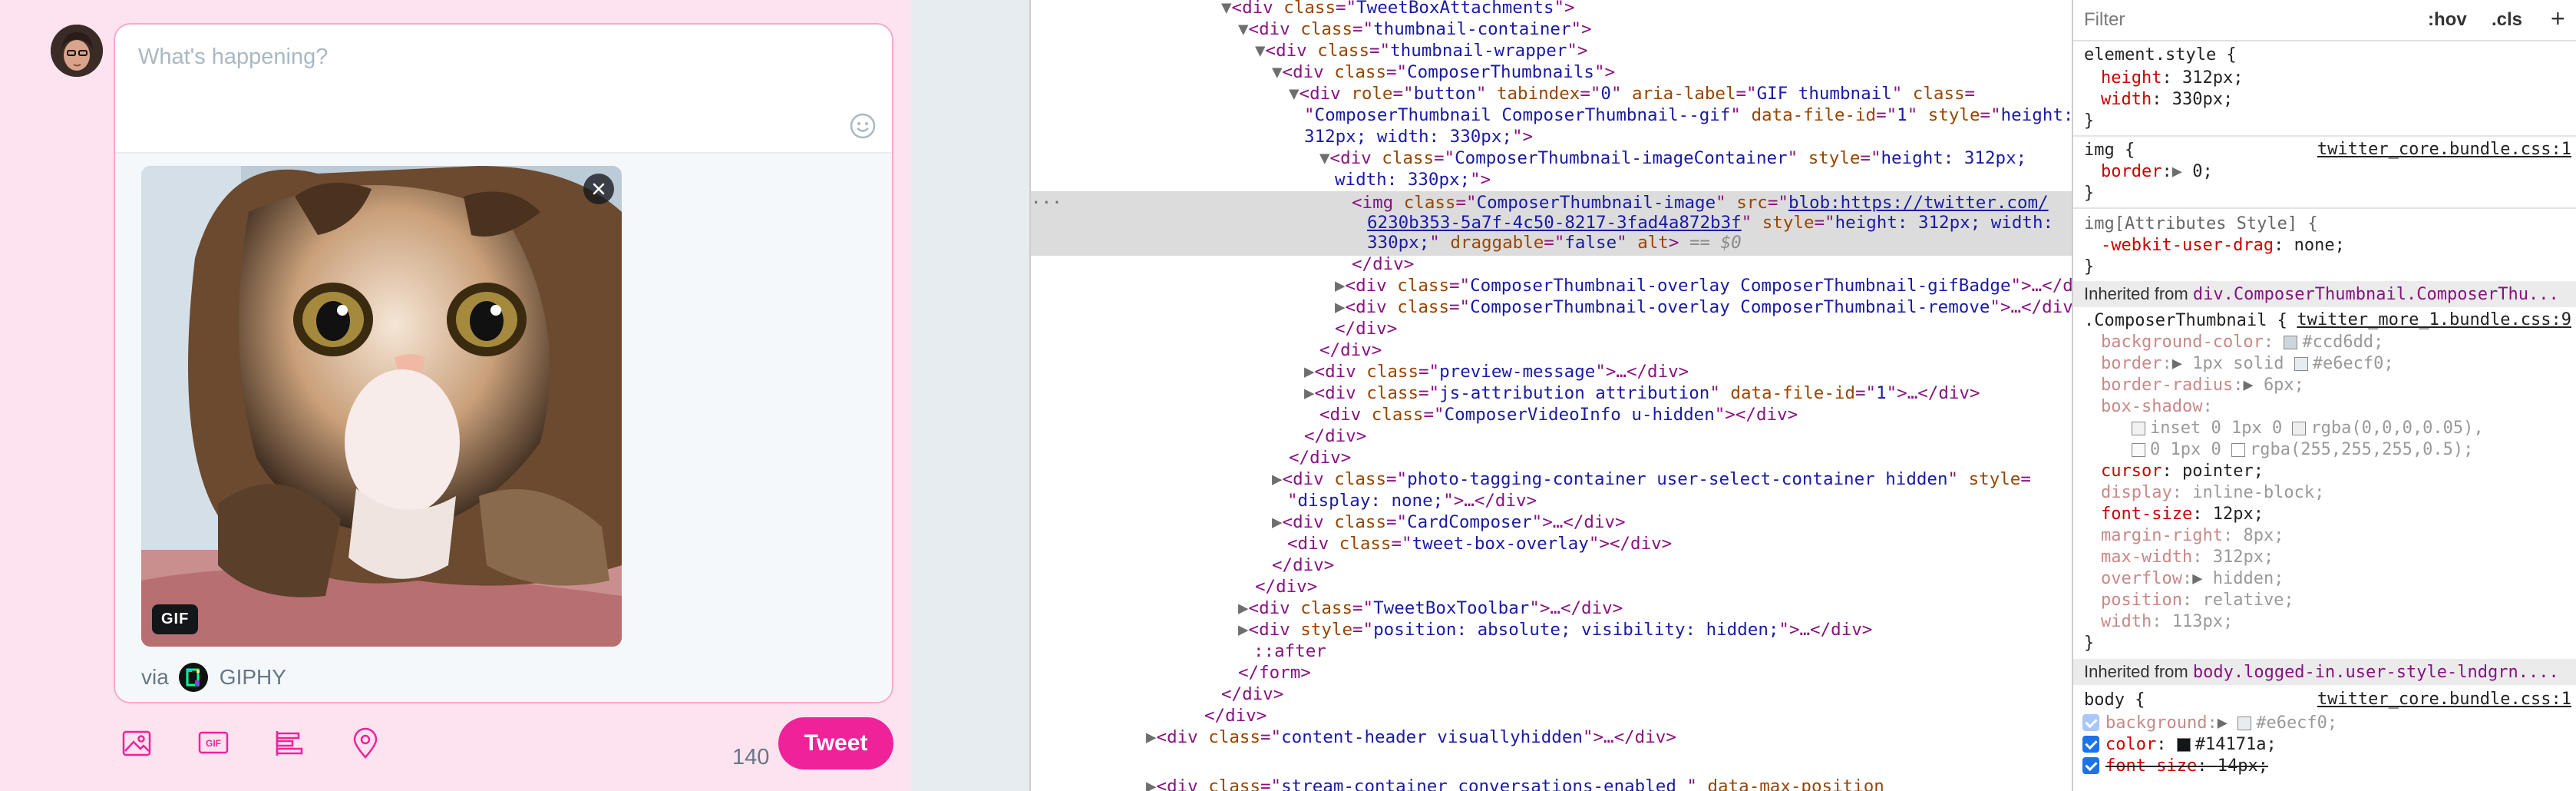 The height and width of the screenshot is (791, 2576). Describe the element at coordinates (2157, 407) in the screenshot. I see `style-declaration: box-shadow:` at that location.